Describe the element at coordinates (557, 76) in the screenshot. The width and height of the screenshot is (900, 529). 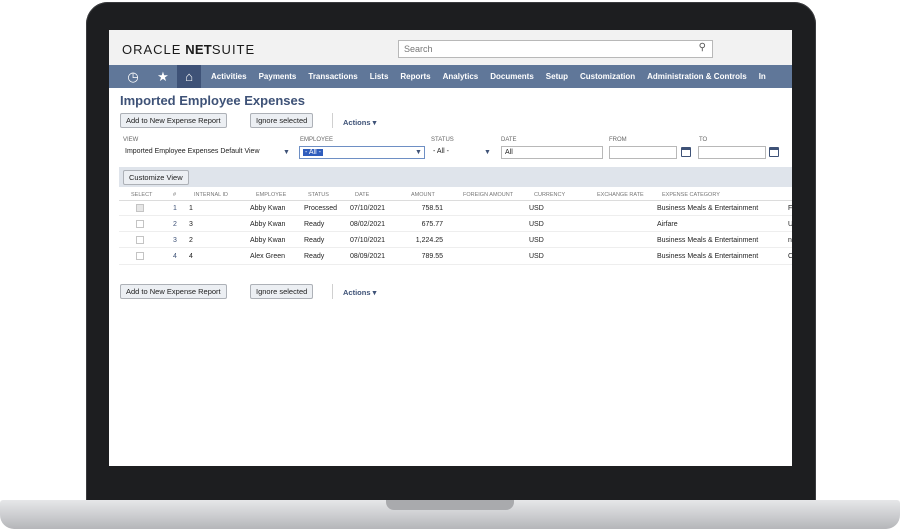
I see `nav-item-setup: Setup` at that location.